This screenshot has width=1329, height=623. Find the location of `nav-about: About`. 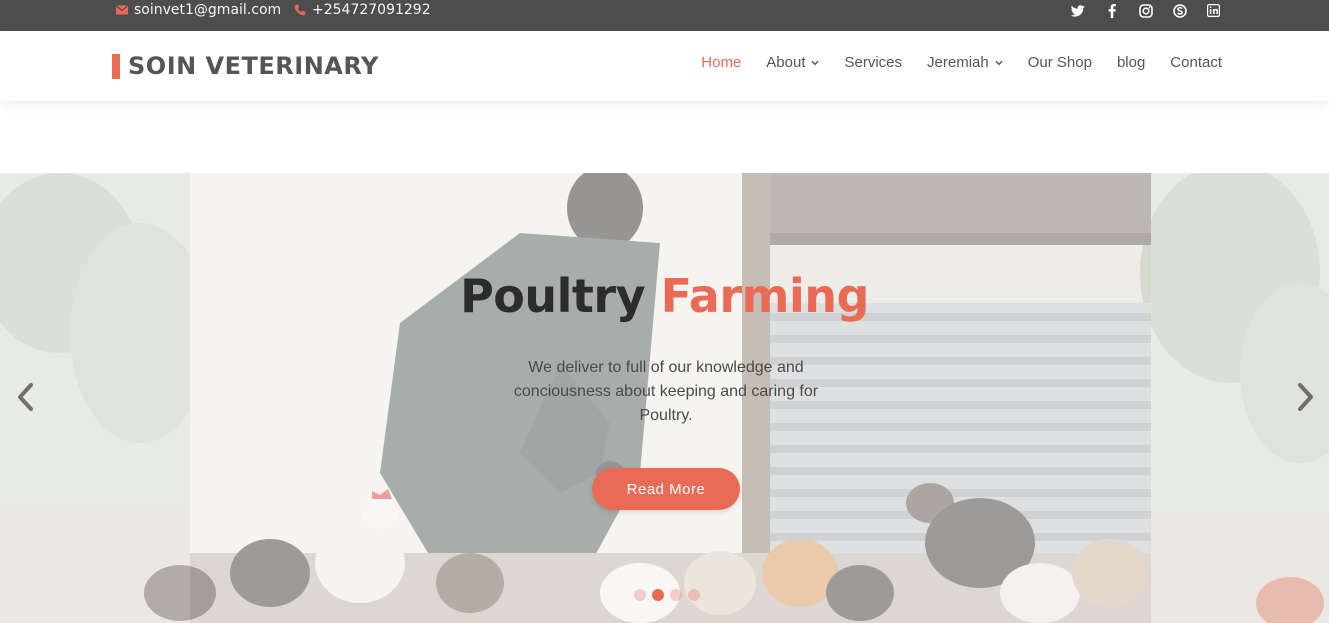

nav-about: About is located at coordinates (793, 62).